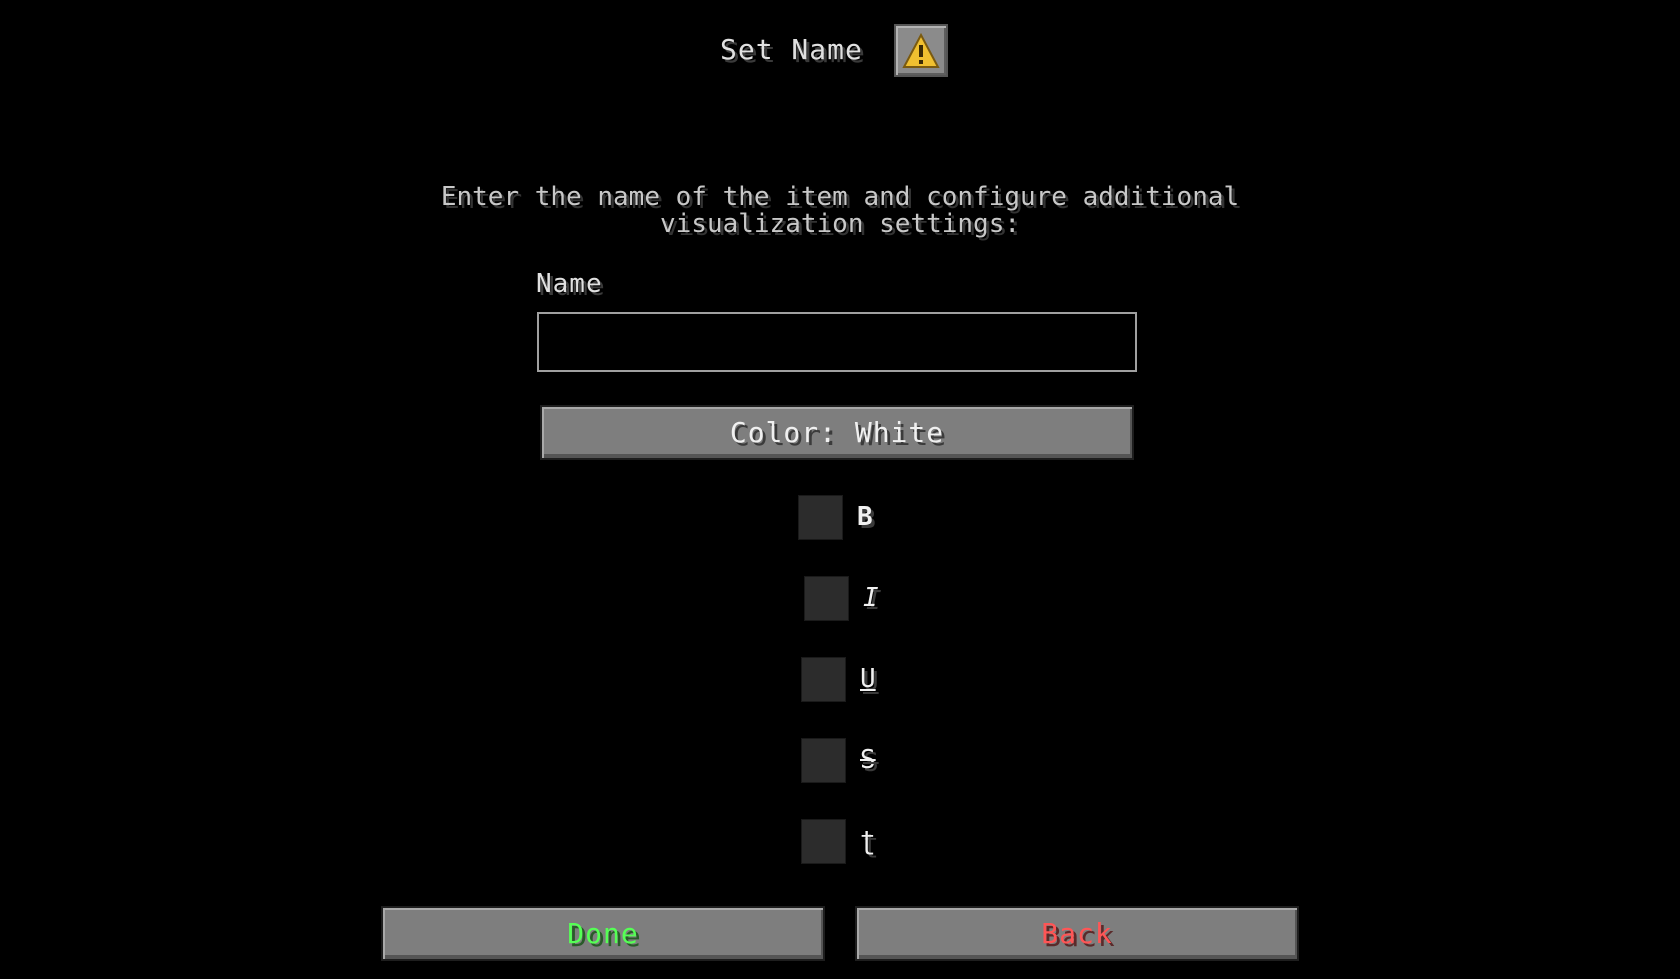 Image resolution: width=1680 pixels, height=979 pixels. I want to click on underline-option: U, so click(838, 679).